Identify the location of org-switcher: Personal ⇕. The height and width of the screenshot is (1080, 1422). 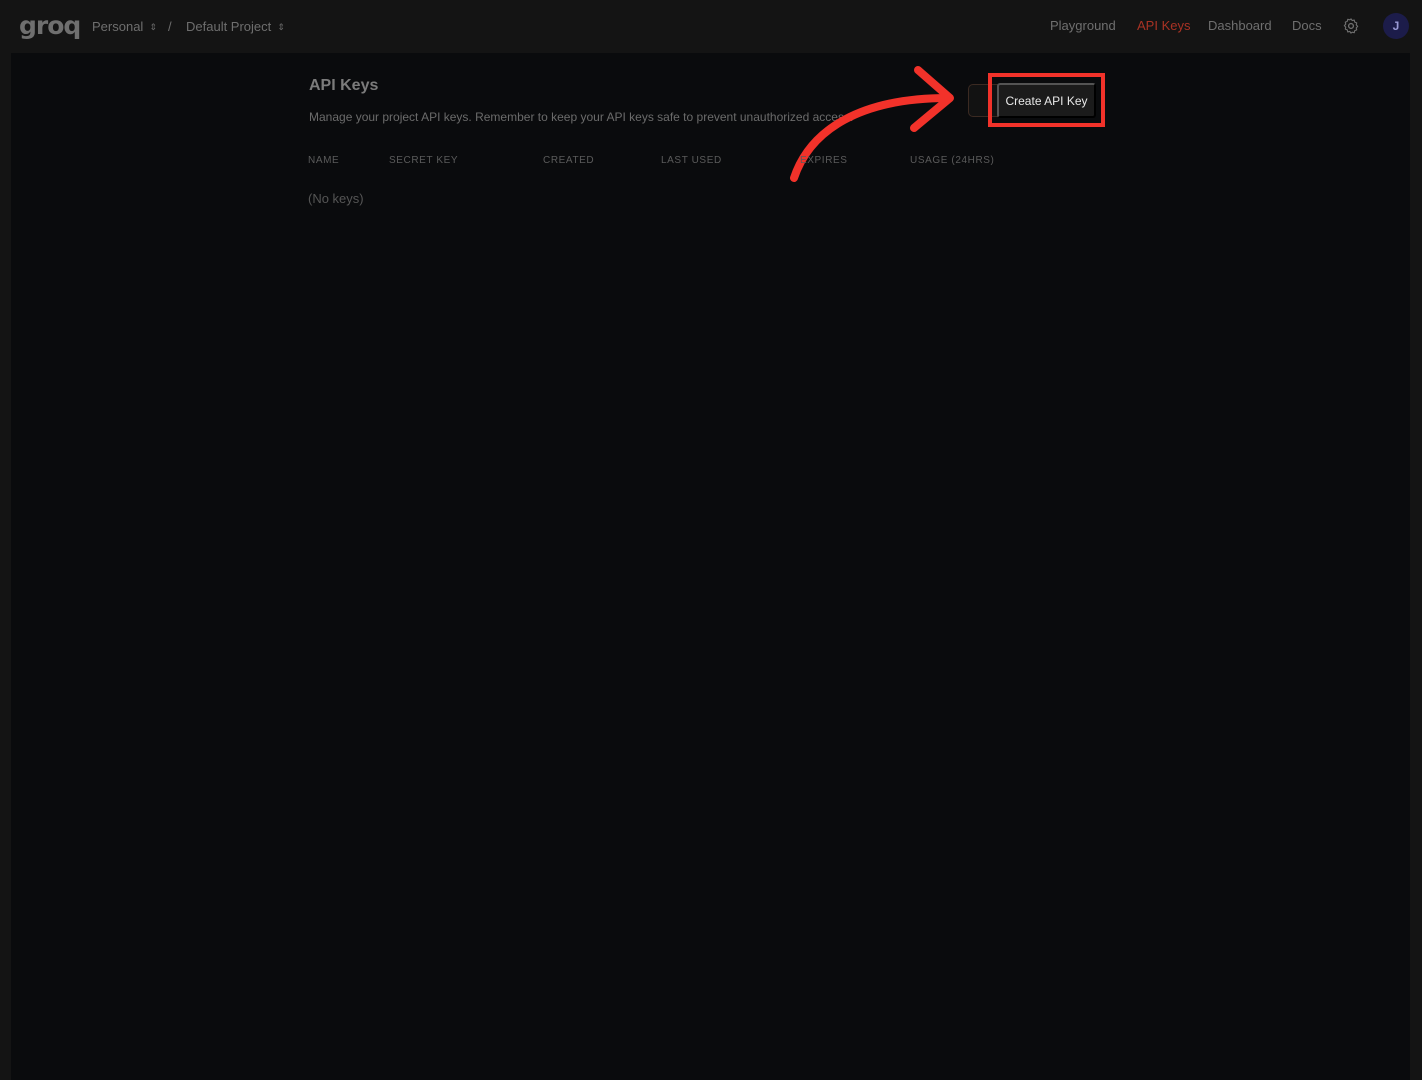
(124, 27).